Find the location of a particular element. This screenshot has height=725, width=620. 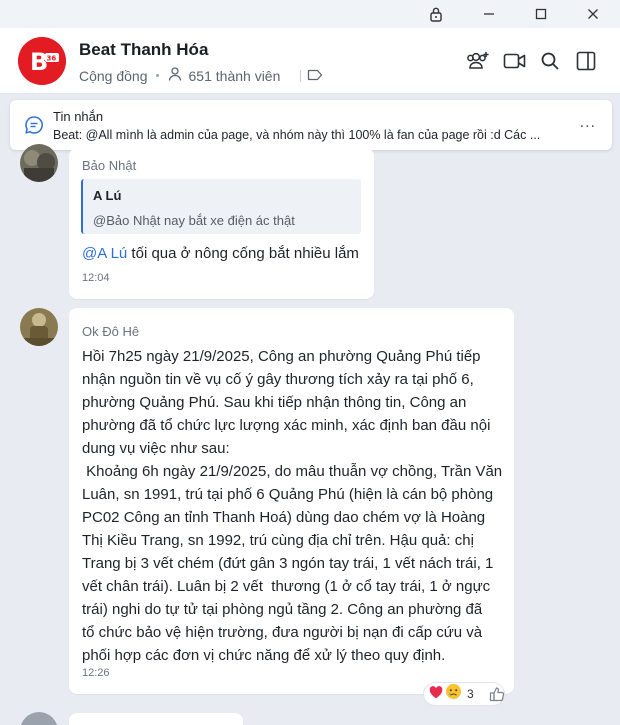

sender-name: Ok Đô Hê is located at coordinates (110, 331).